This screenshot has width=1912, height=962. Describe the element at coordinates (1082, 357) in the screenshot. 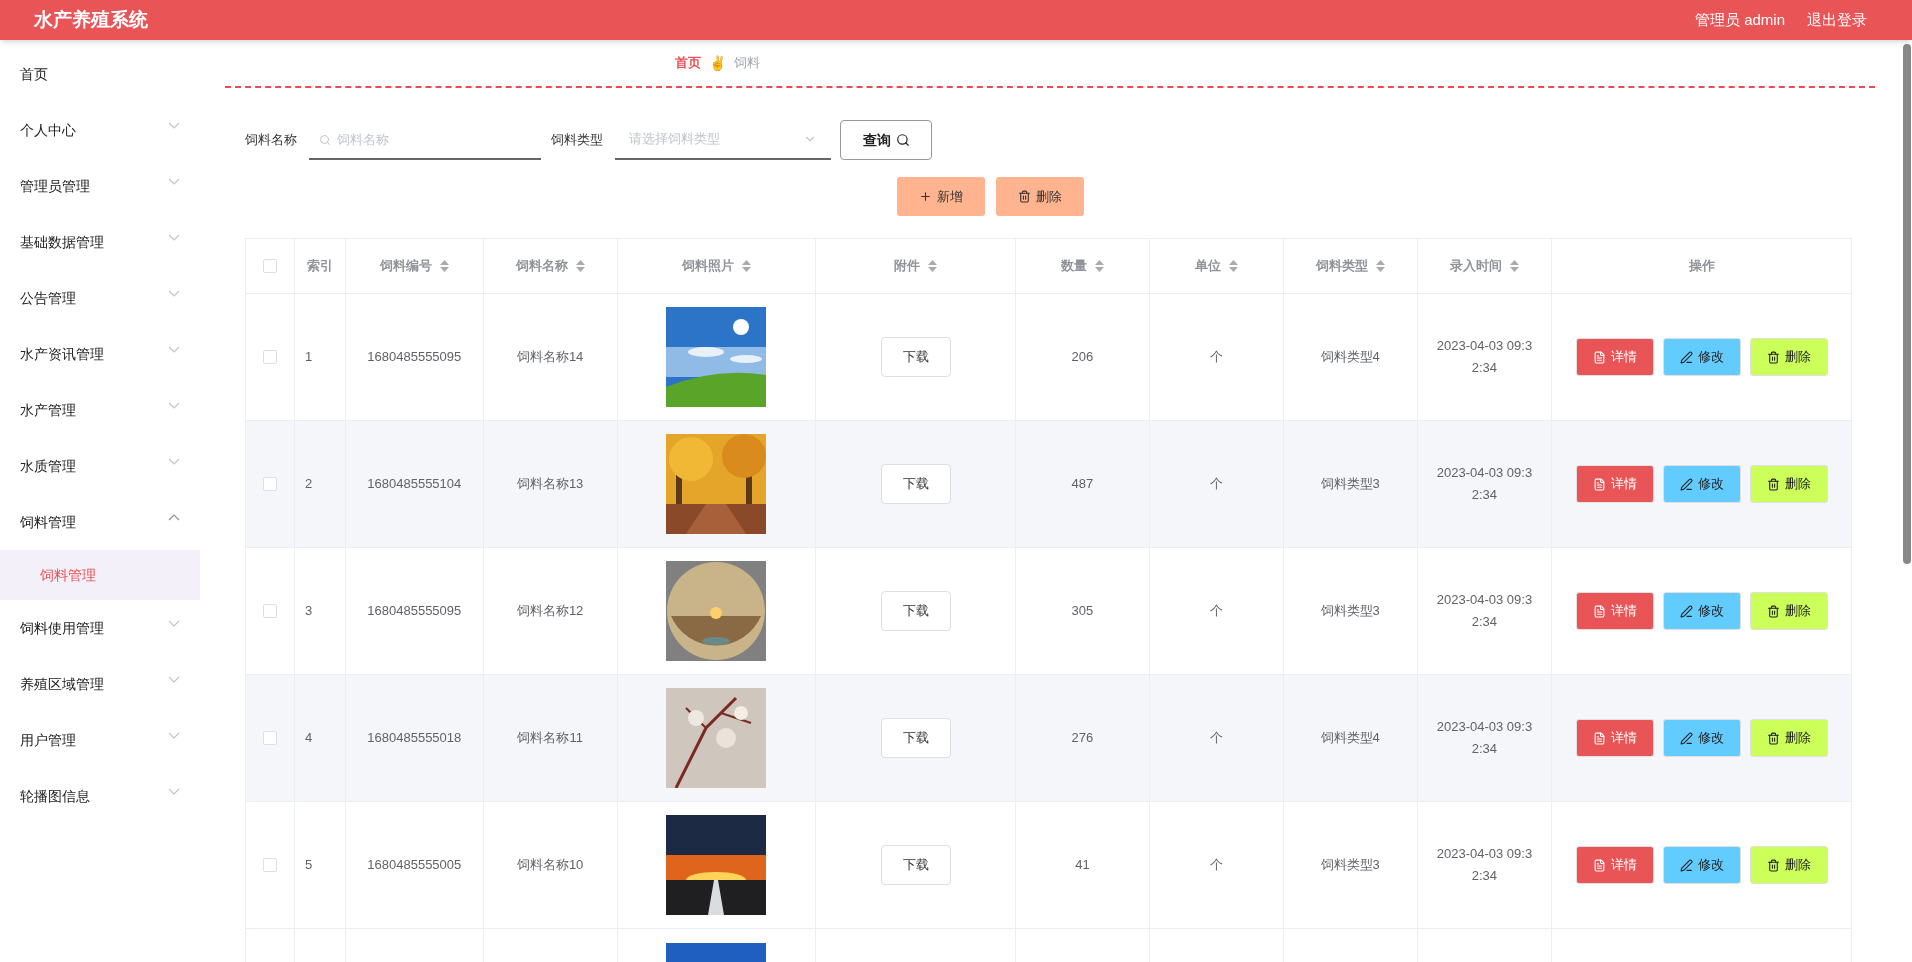

I see `table-cell-text: 206` at that location.